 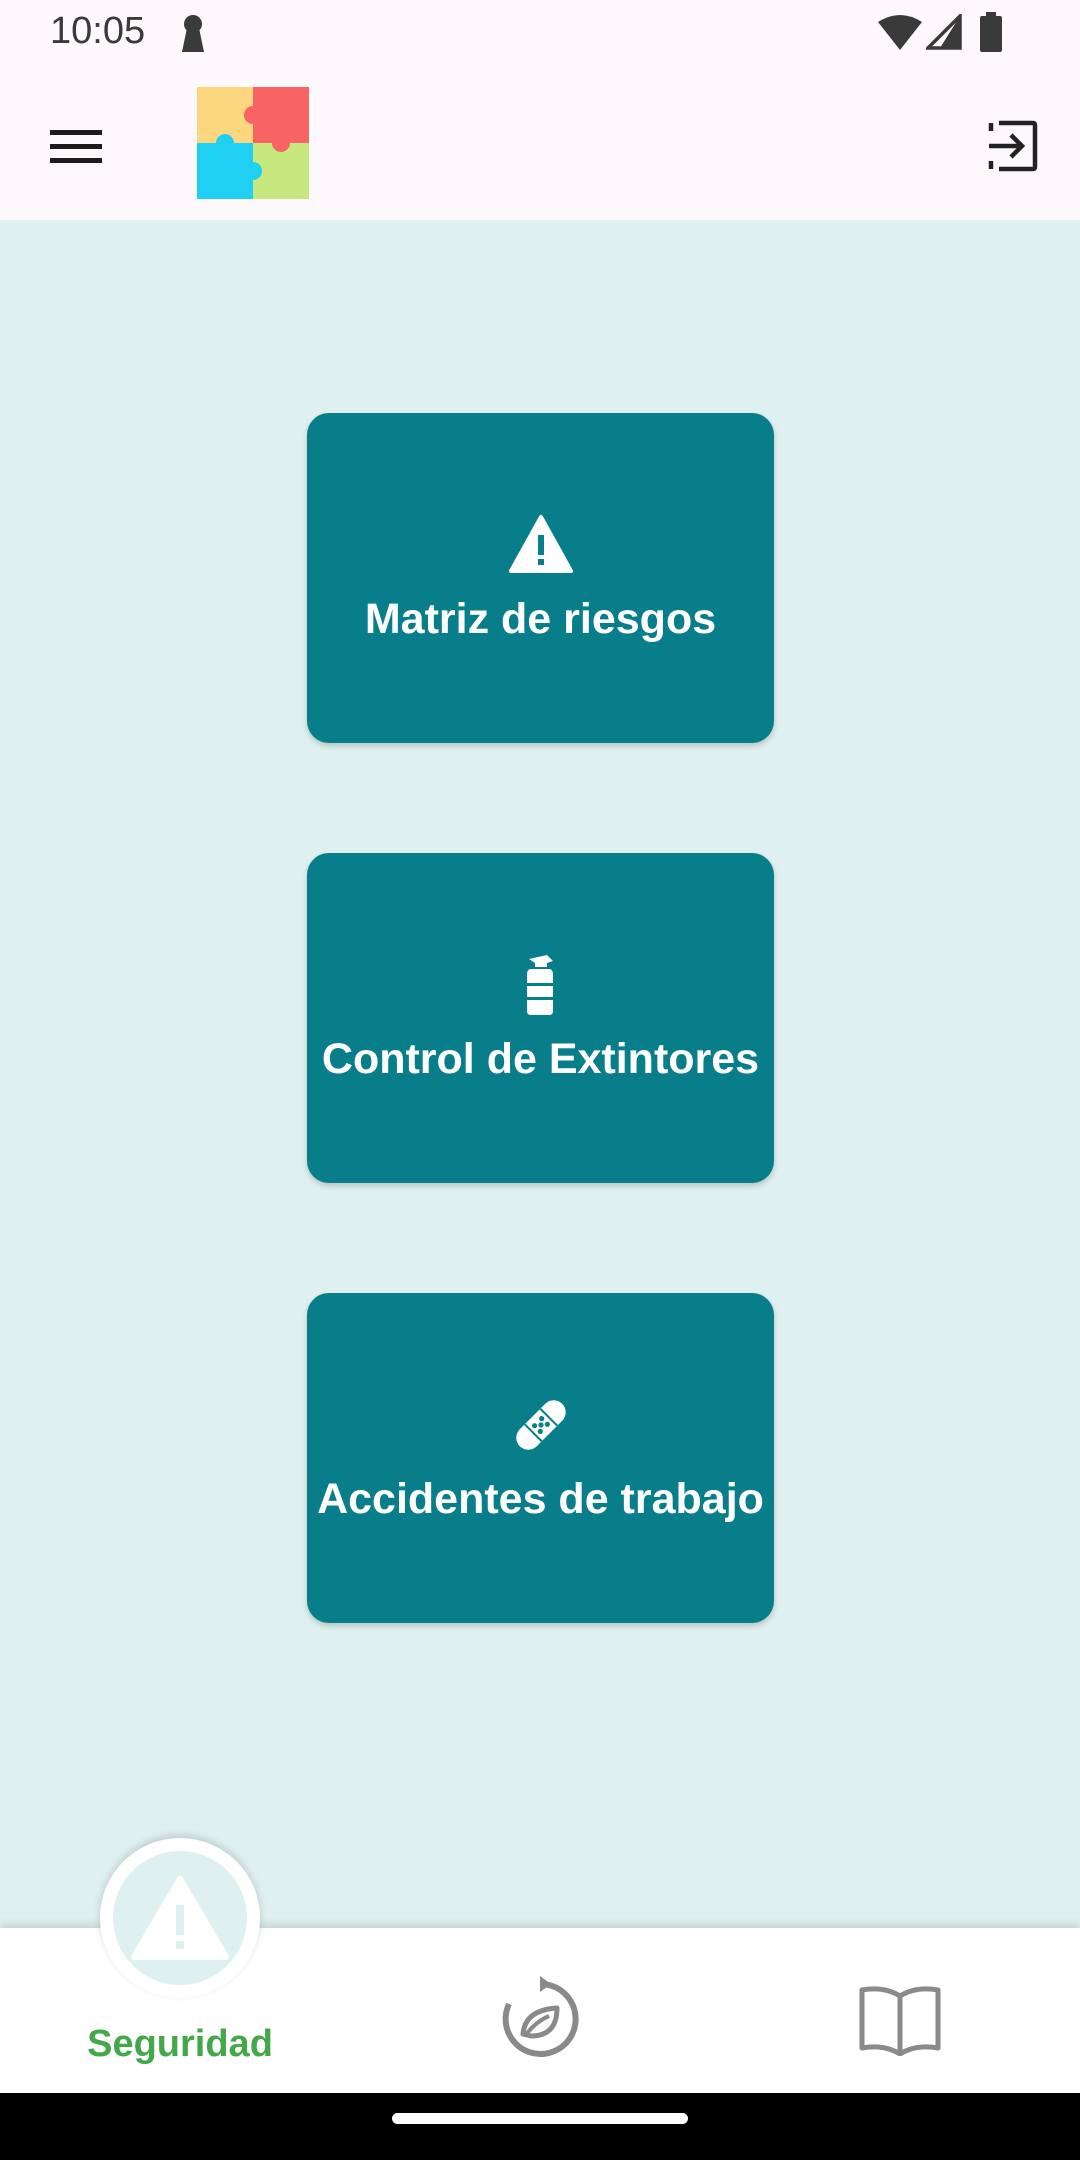 I want to click on app-bar, so click(x=540, y=145).